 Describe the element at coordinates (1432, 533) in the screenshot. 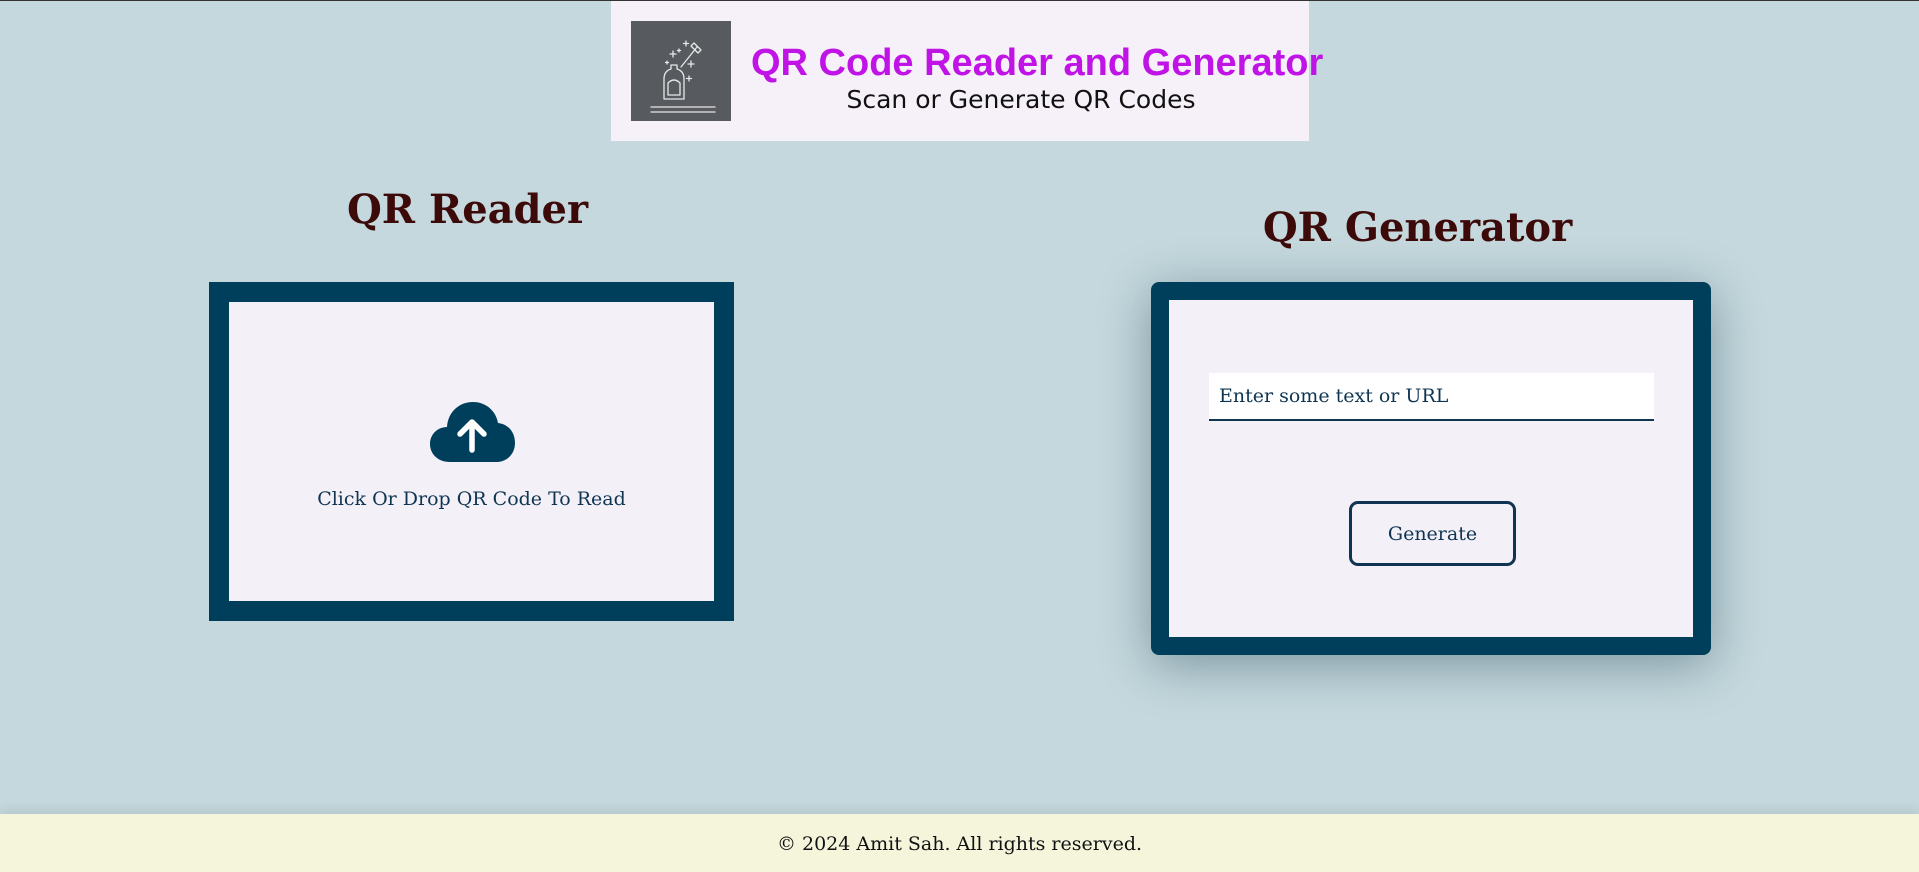

I see `generate-button: Generate` at that location.